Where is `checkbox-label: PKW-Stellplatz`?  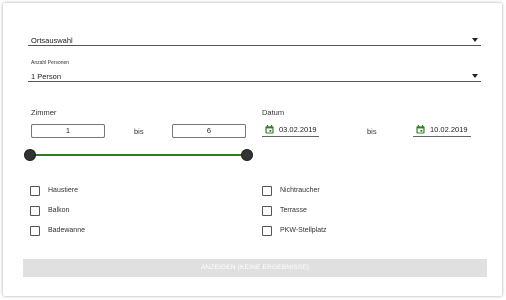
checkbox-label: PKW-Stellplatz is located at coordinates (303, 230).